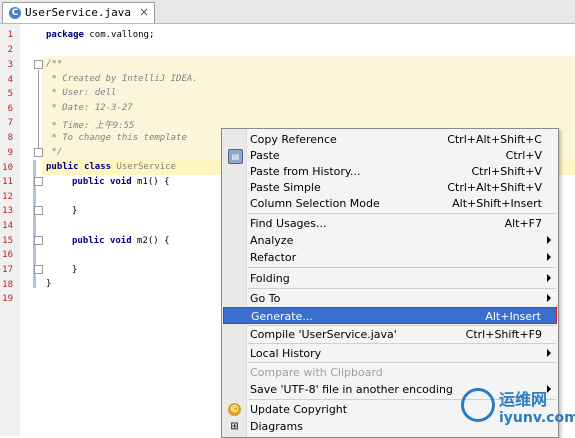  What do you see at coordinates (65, 35) in the screenshot?
I see `keyword: package` at bounding box center [65, 35].